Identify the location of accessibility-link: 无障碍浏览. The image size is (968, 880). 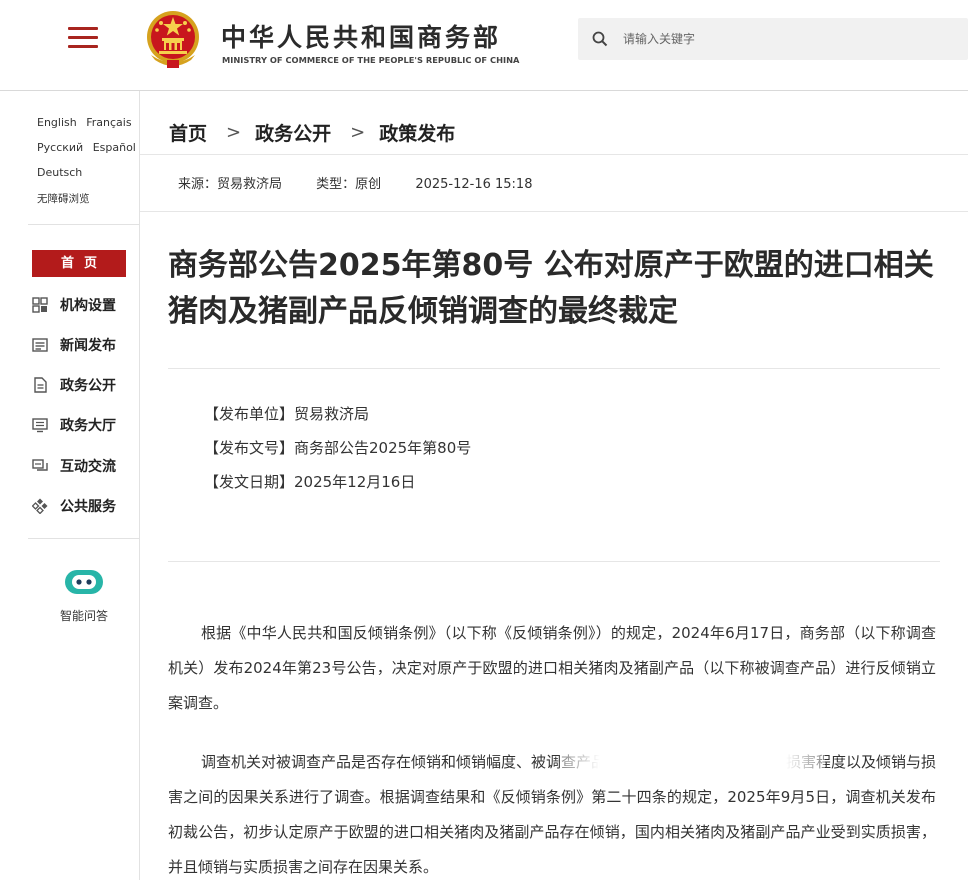
(63, 198).